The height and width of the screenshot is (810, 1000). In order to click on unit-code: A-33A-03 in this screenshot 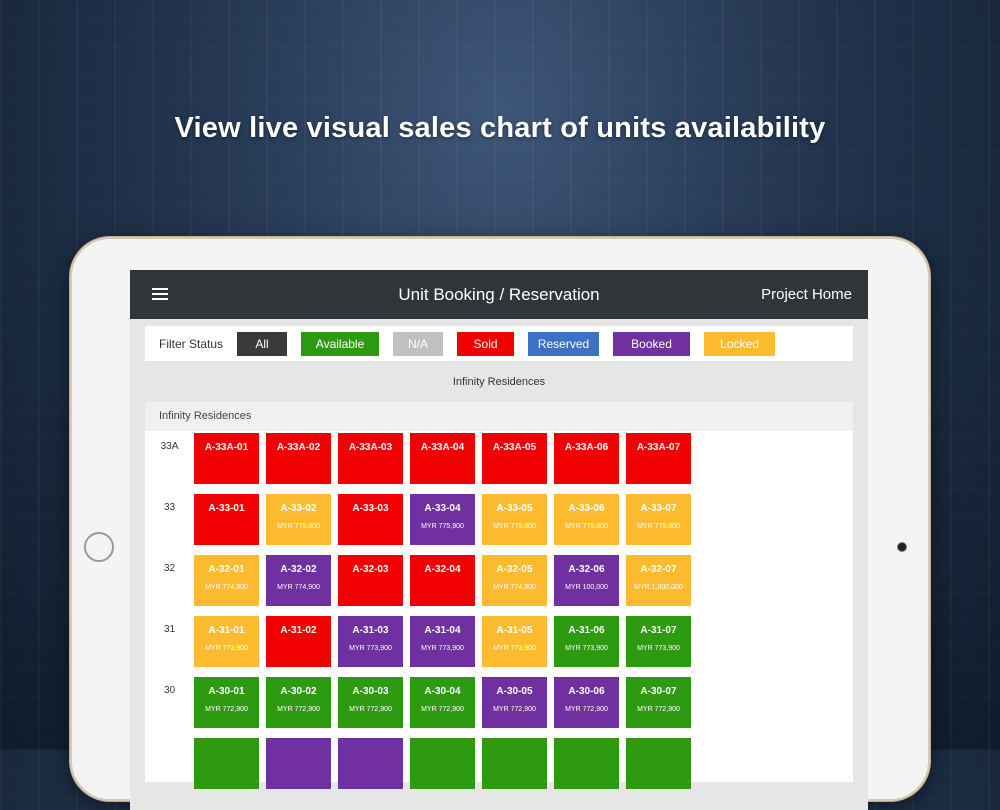, I will do `click(370, 447)`.